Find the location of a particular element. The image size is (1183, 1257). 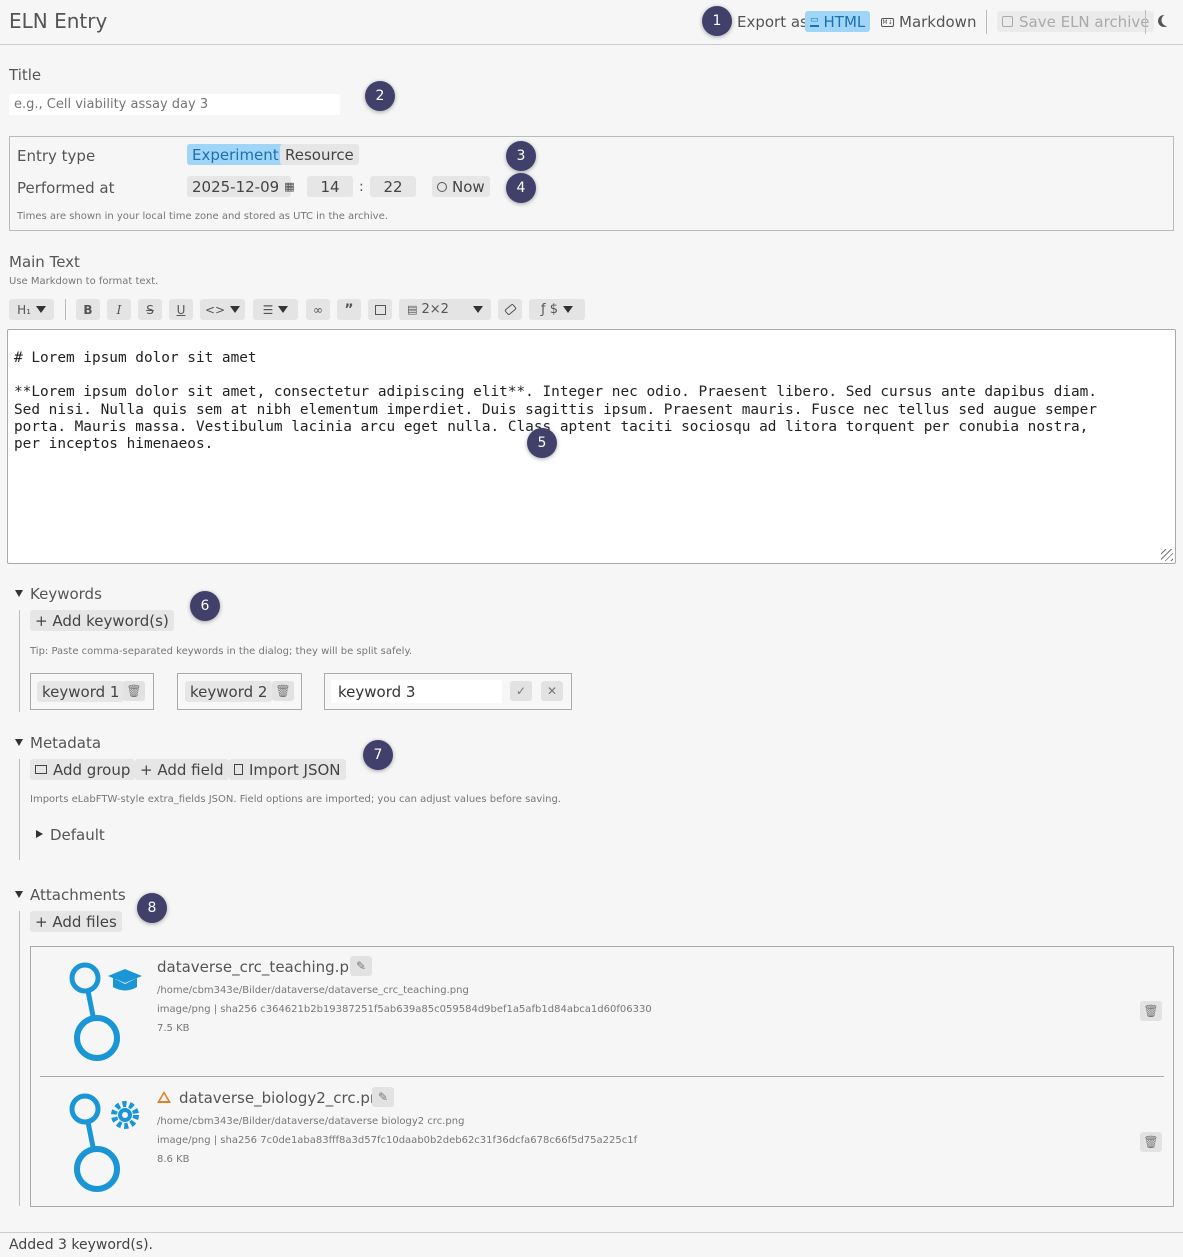

time-colon: : is located at coordinates (361, 187).